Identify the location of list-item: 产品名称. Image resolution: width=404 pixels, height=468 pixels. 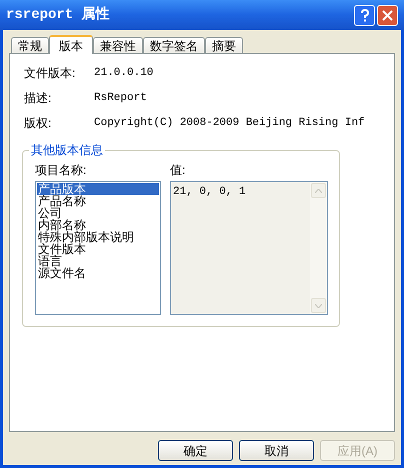
(98, 201).